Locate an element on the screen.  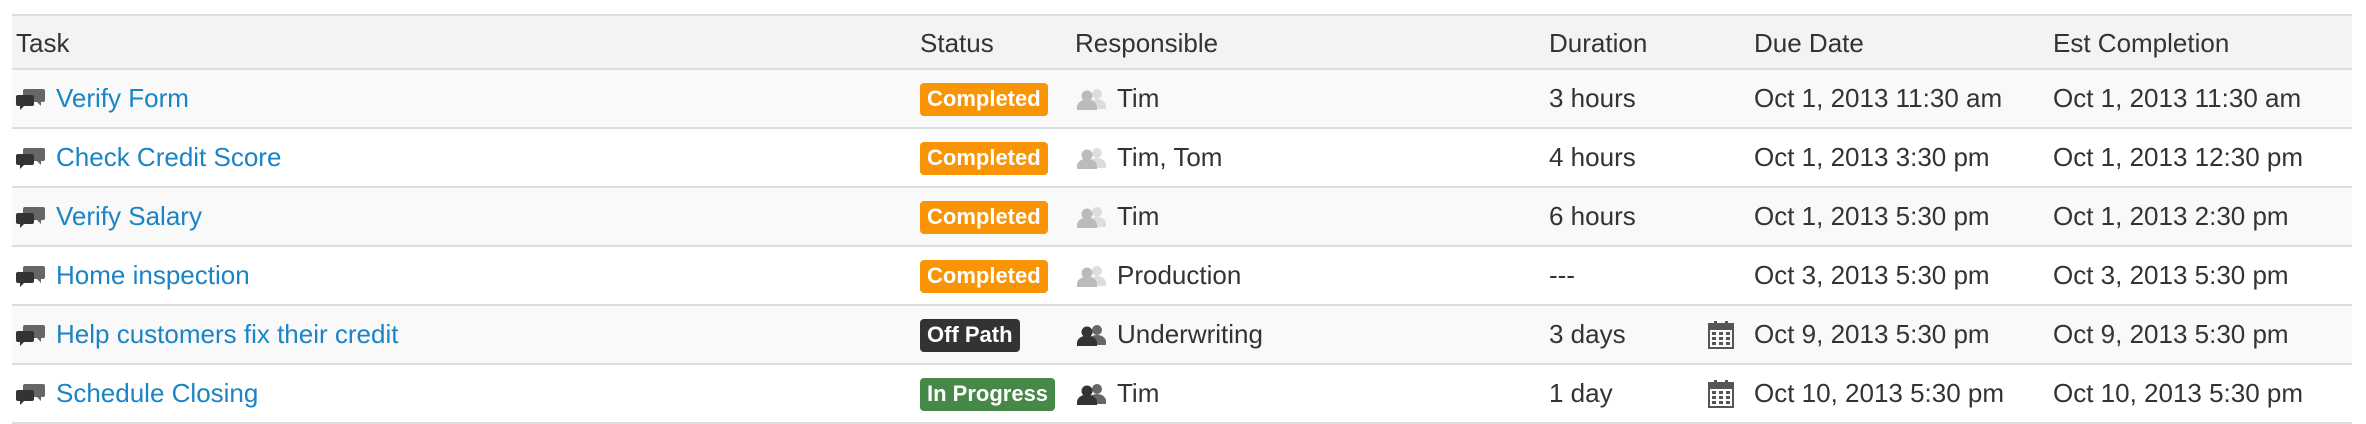
est-completion-cell: Oct 1, 2013 2:30 pm is located at coordinates (2171, 216).